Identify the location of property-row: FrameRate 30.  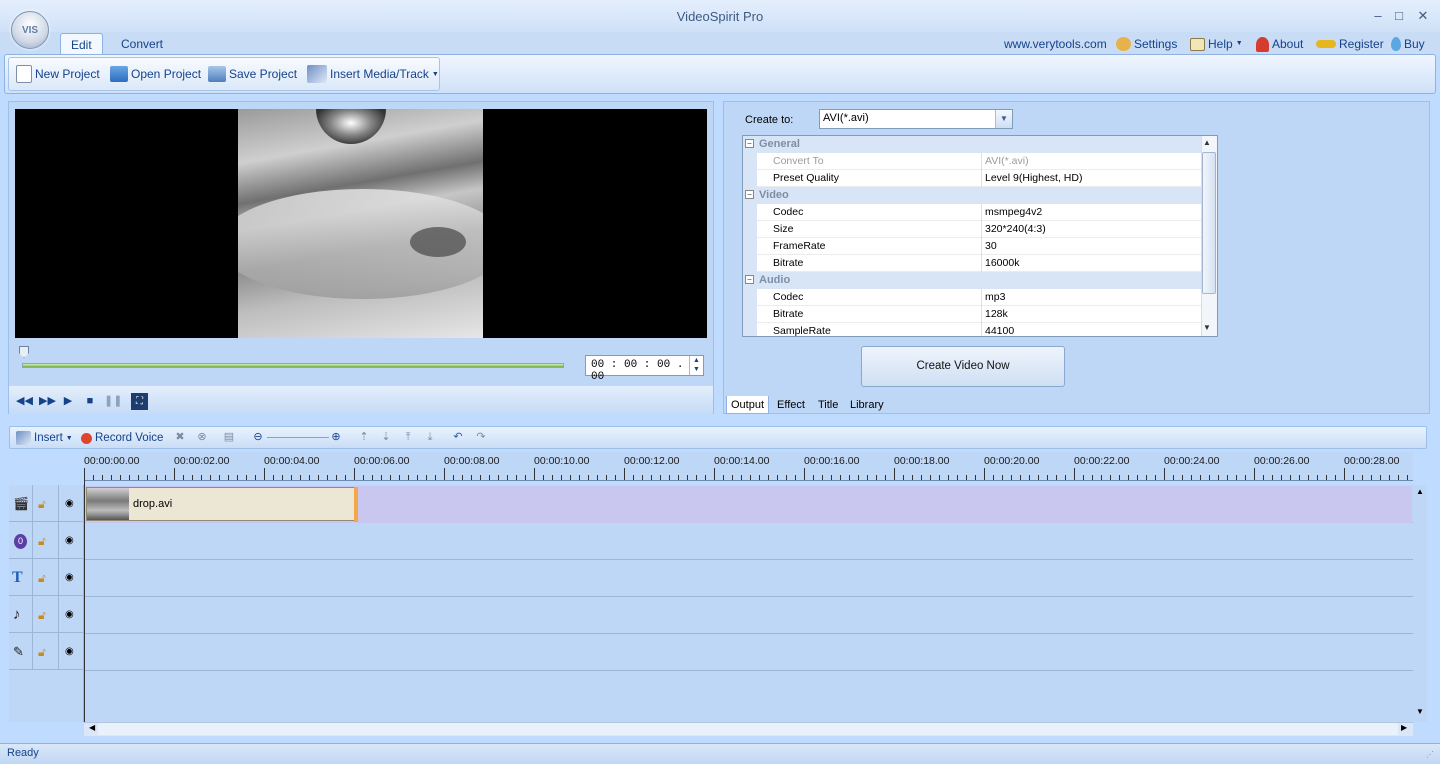
(972, 246).